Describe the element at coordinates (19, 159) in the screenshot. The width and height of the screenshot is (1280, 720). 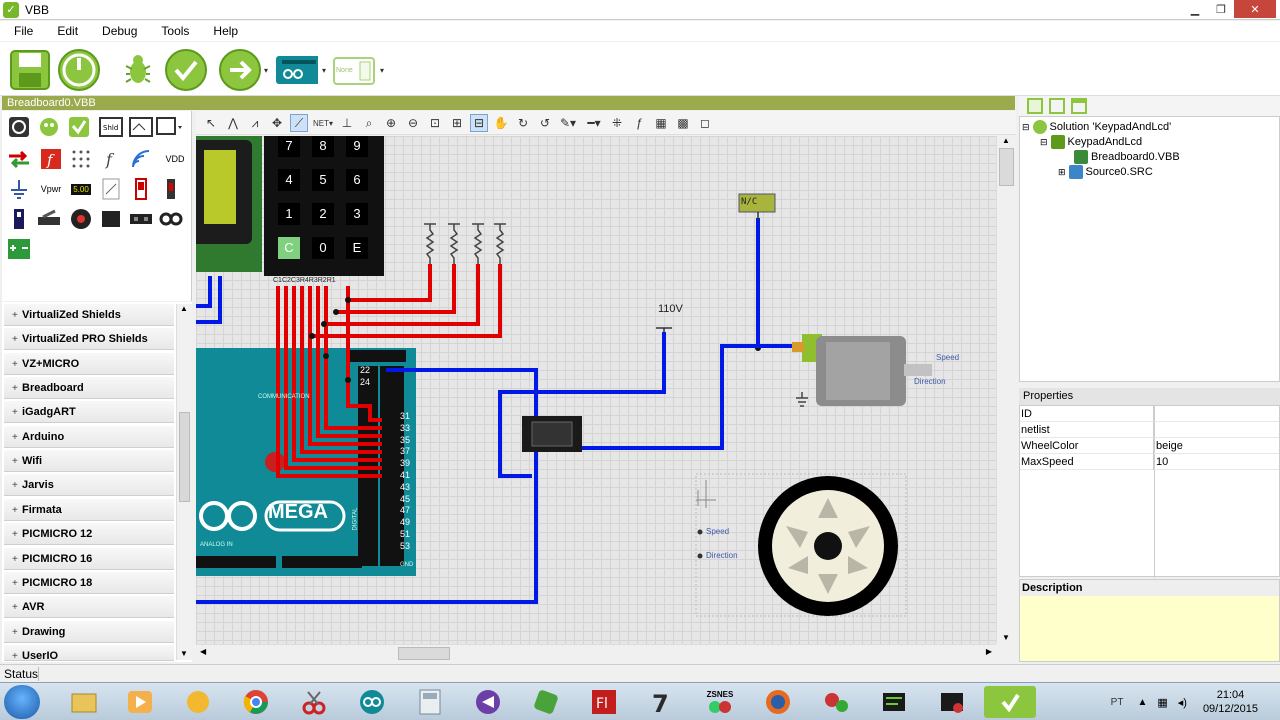
I see `swap-arrows-icon` at that location.